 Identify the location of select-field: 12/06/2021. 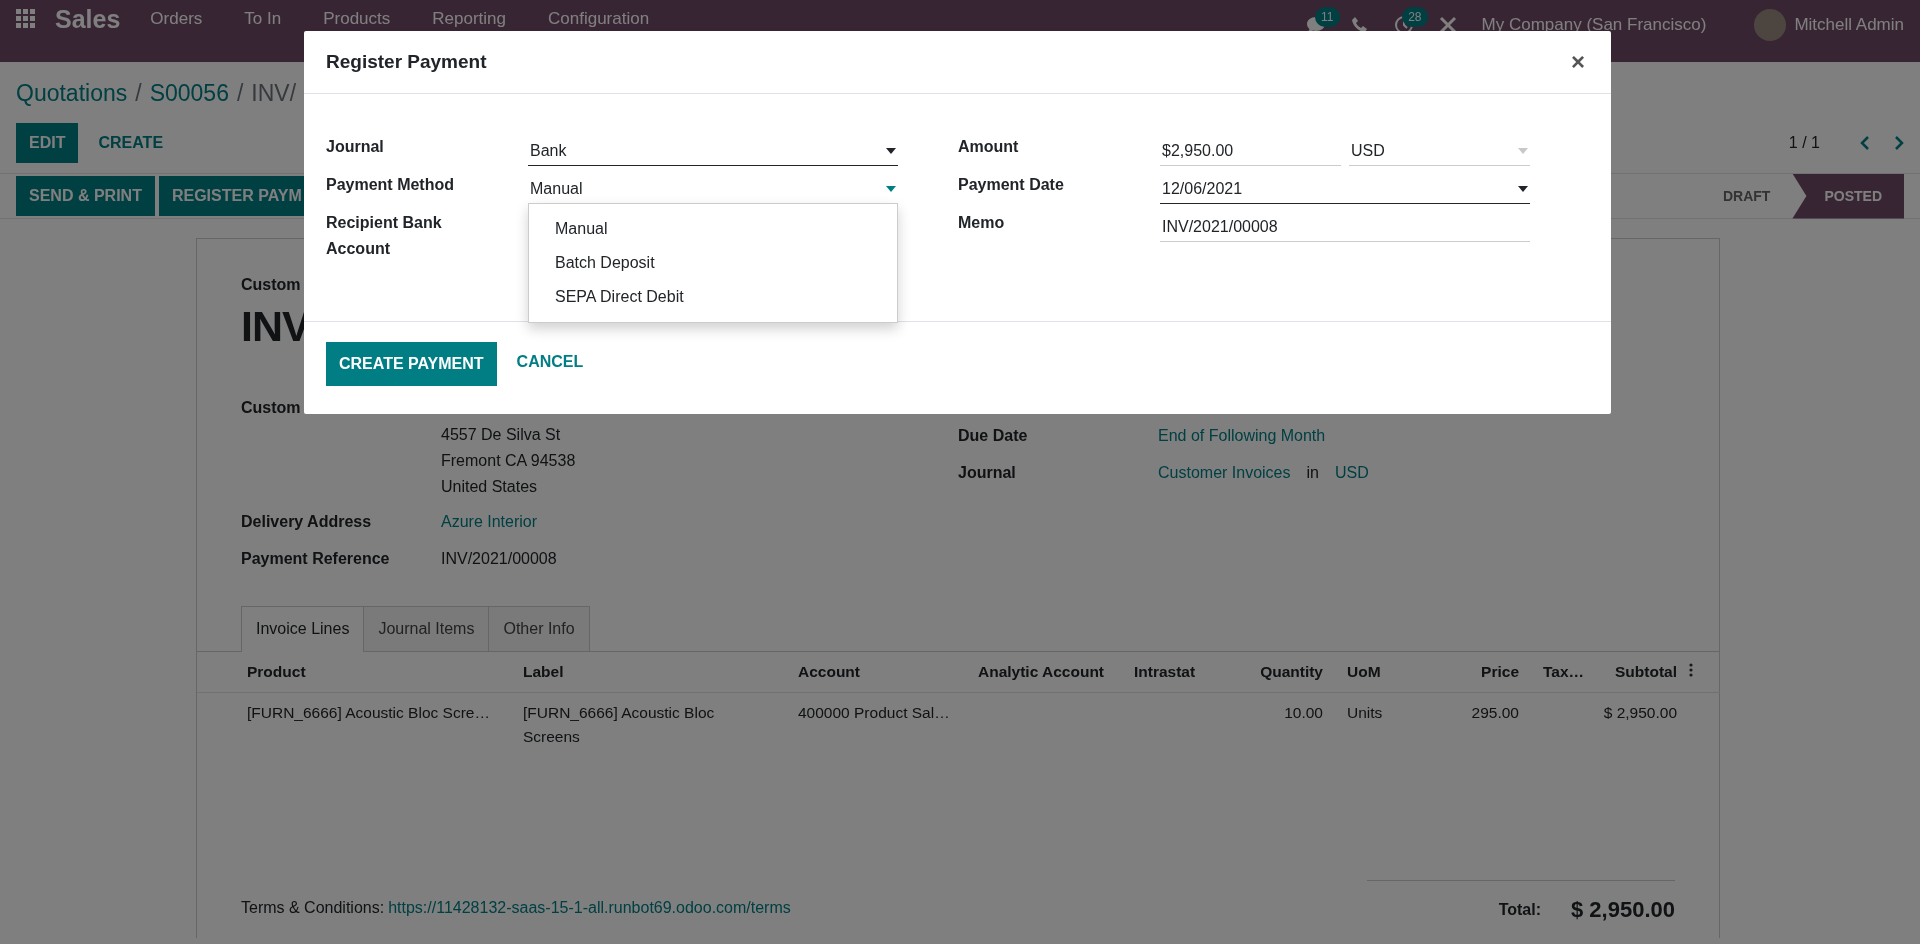
(1345, 188).